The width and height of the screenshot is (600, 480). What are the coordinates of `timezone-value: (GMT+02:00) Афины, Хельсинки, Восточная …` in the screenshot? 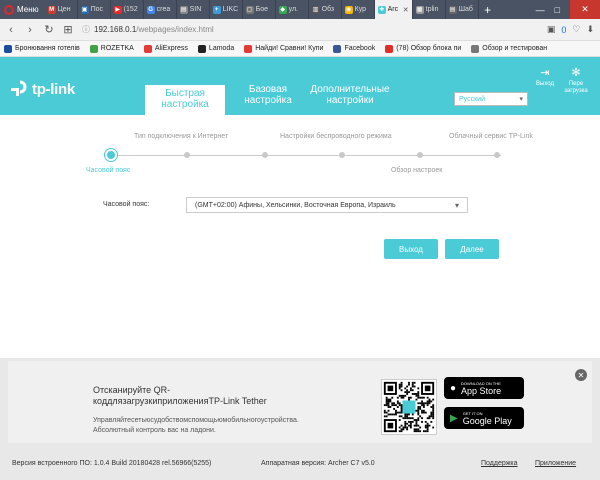 It's located at (295, 205).